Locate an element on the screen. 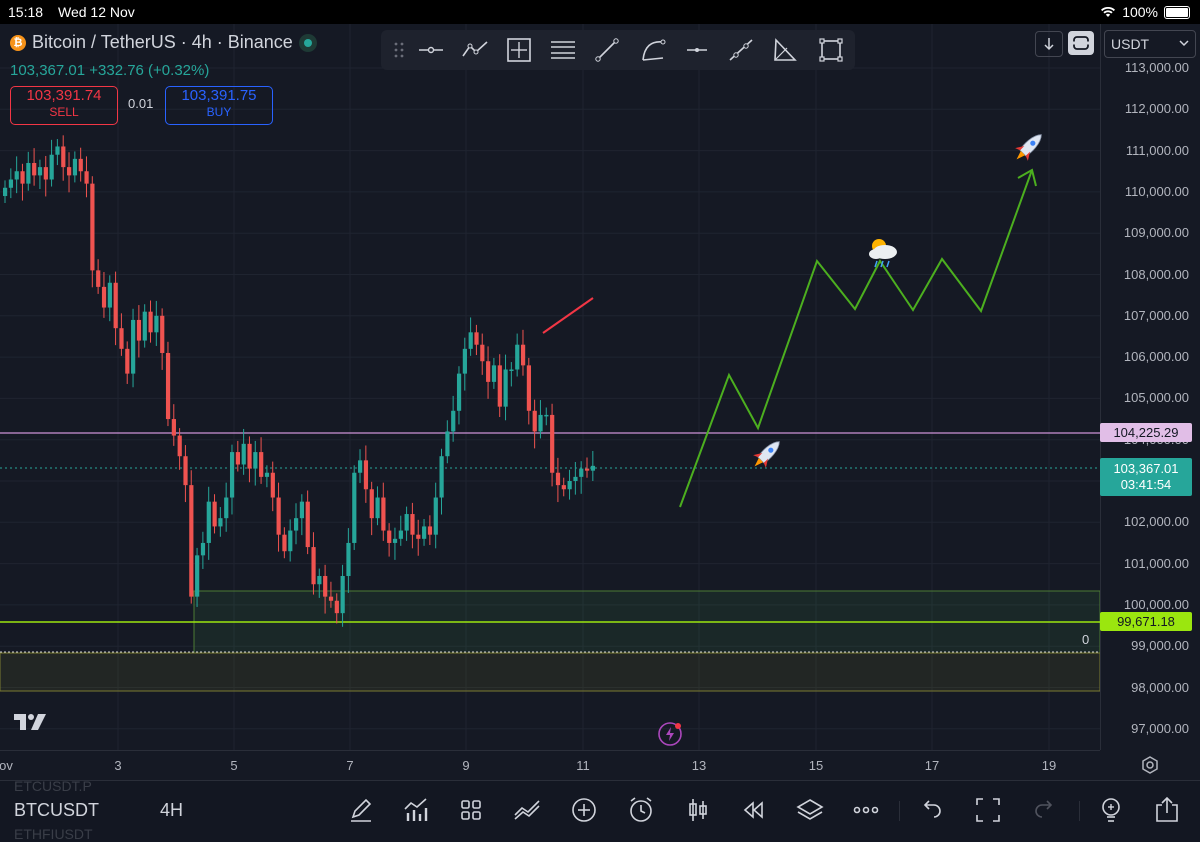  layout-grid-icon is located at coordinates (471, 810).